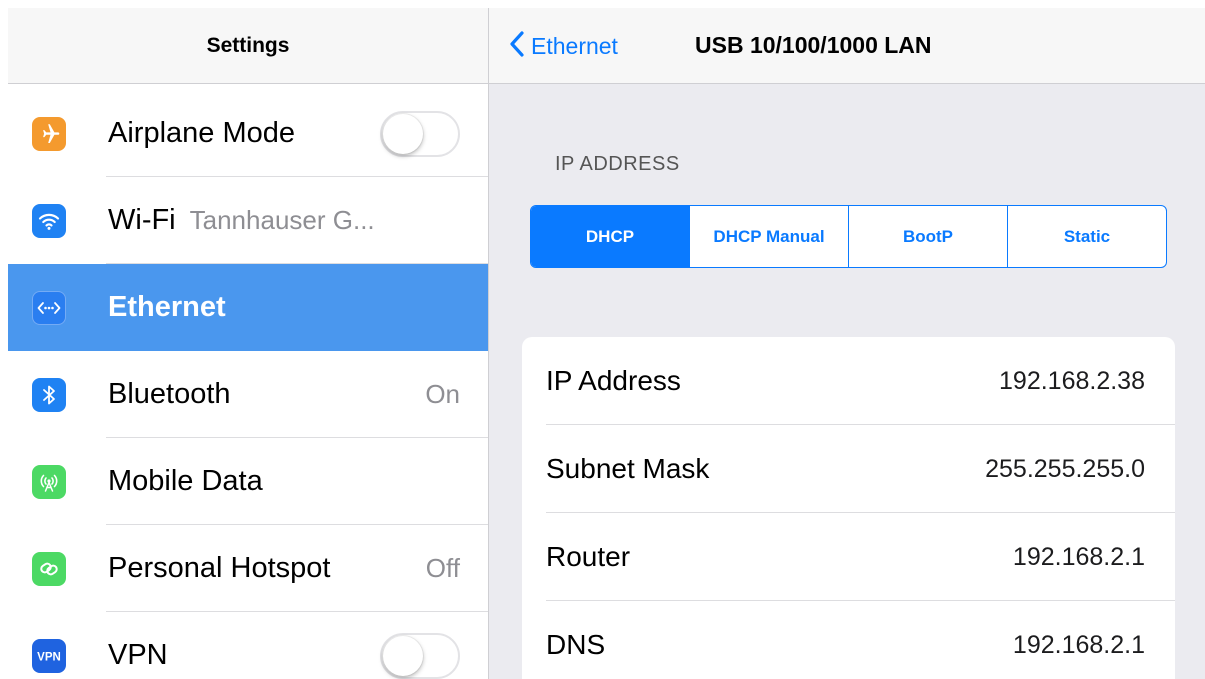 This screenshot has width=1205, height=679. Describe the element at coordinates (138, 655) in the screenshot. I see `settings-item-label: VPN` at that location.